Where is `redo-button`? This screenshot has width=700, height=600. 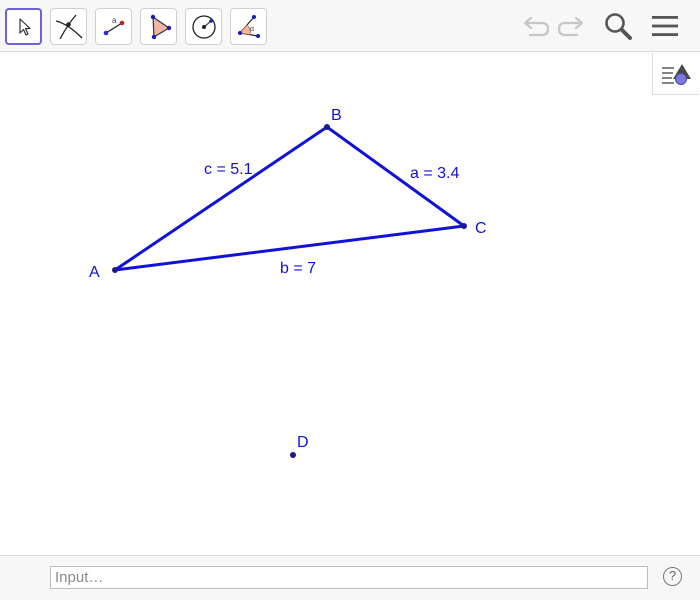 redo-button is located at coordinates (572, 26).